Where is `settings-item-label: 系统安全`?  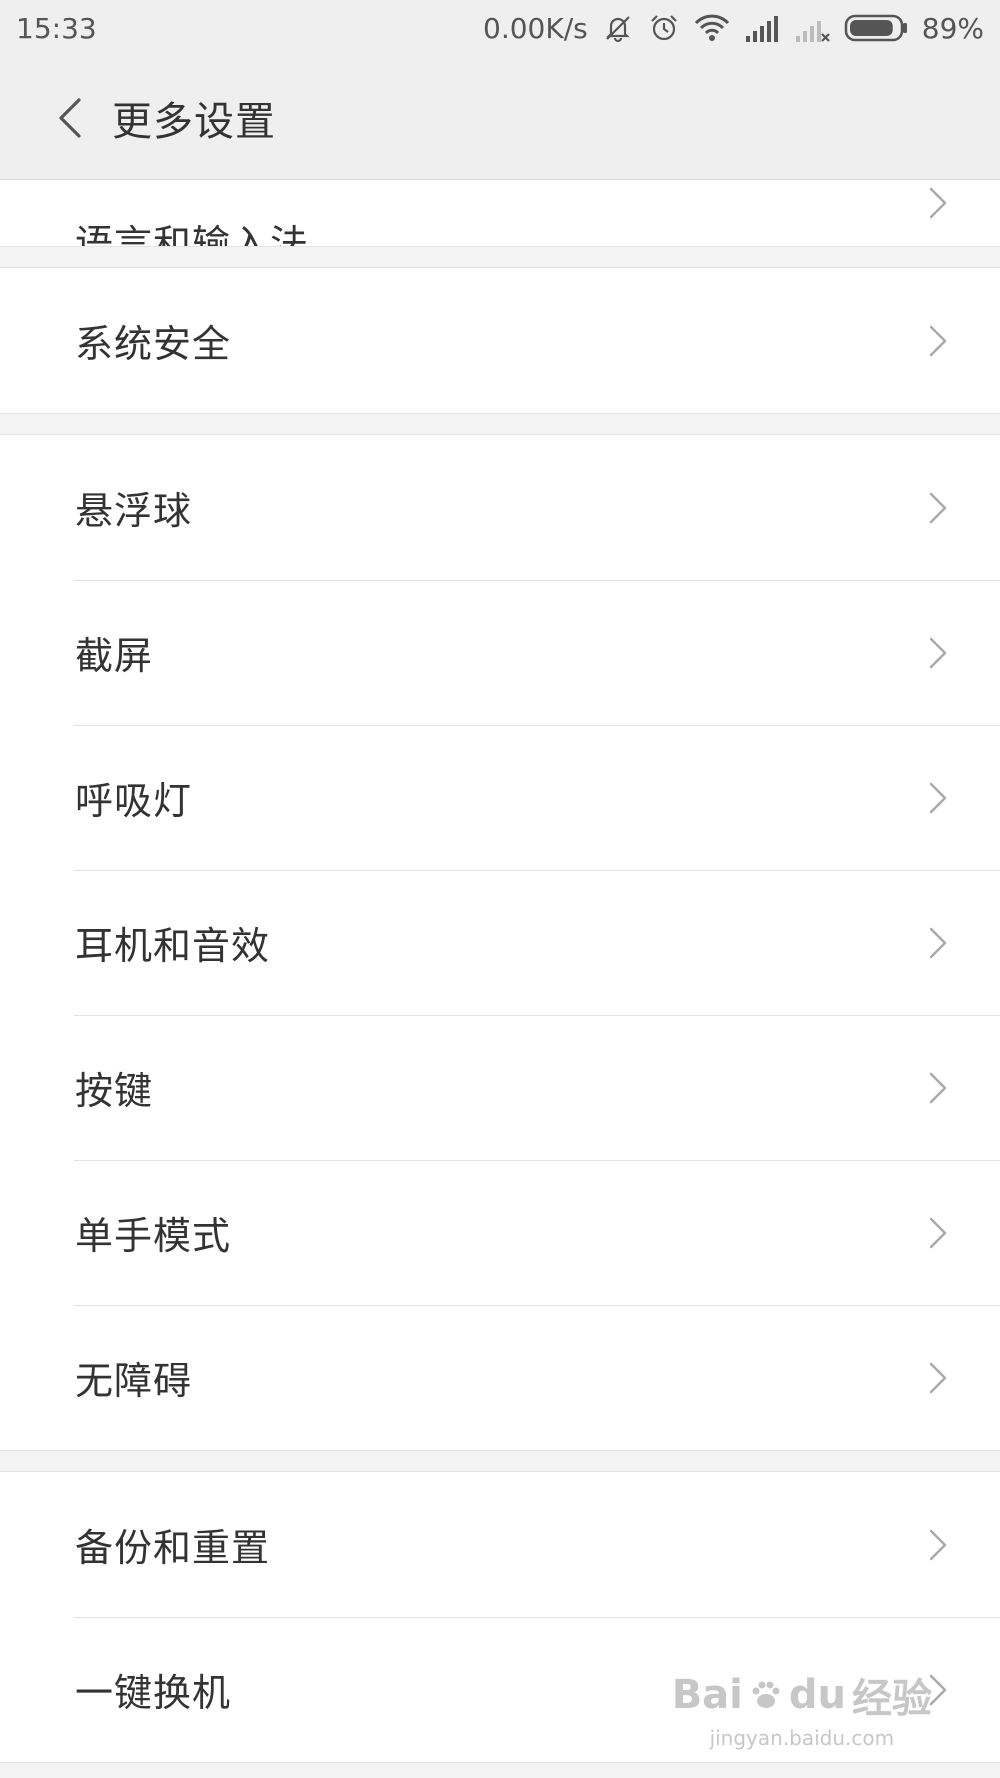
settings-item-label: 系统安全 is located at coordinates (153, 344).